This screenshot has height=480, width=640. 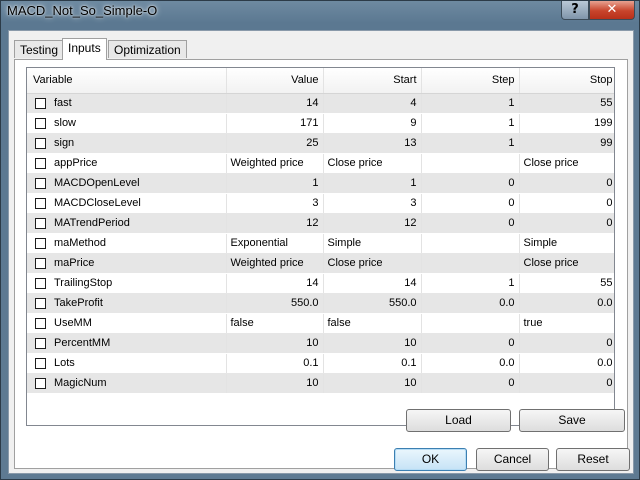 I want to click on cancel-button: Cancel, so click(x=512, y=459).